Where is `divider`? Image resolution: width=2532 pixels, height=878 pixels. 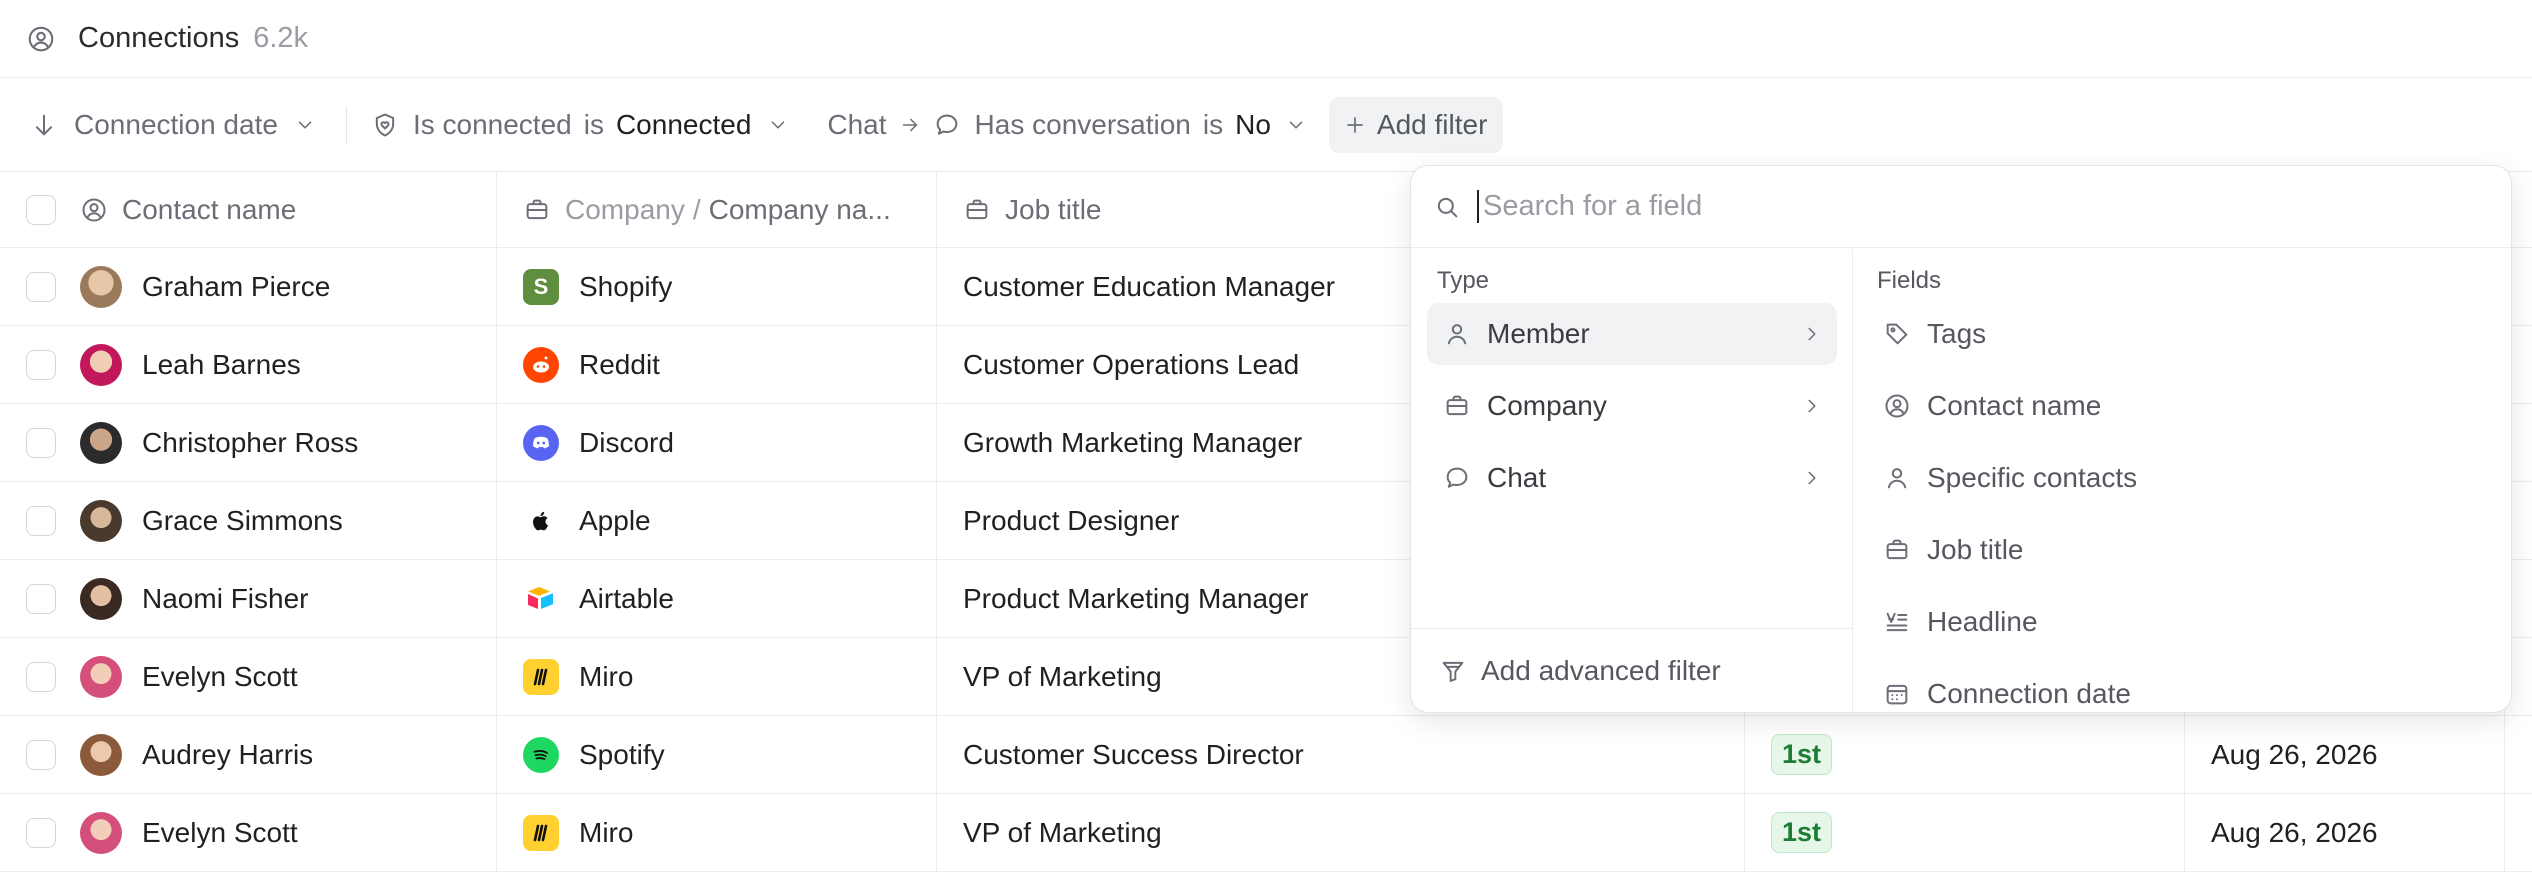 divider is located at coordinates (346, 124).